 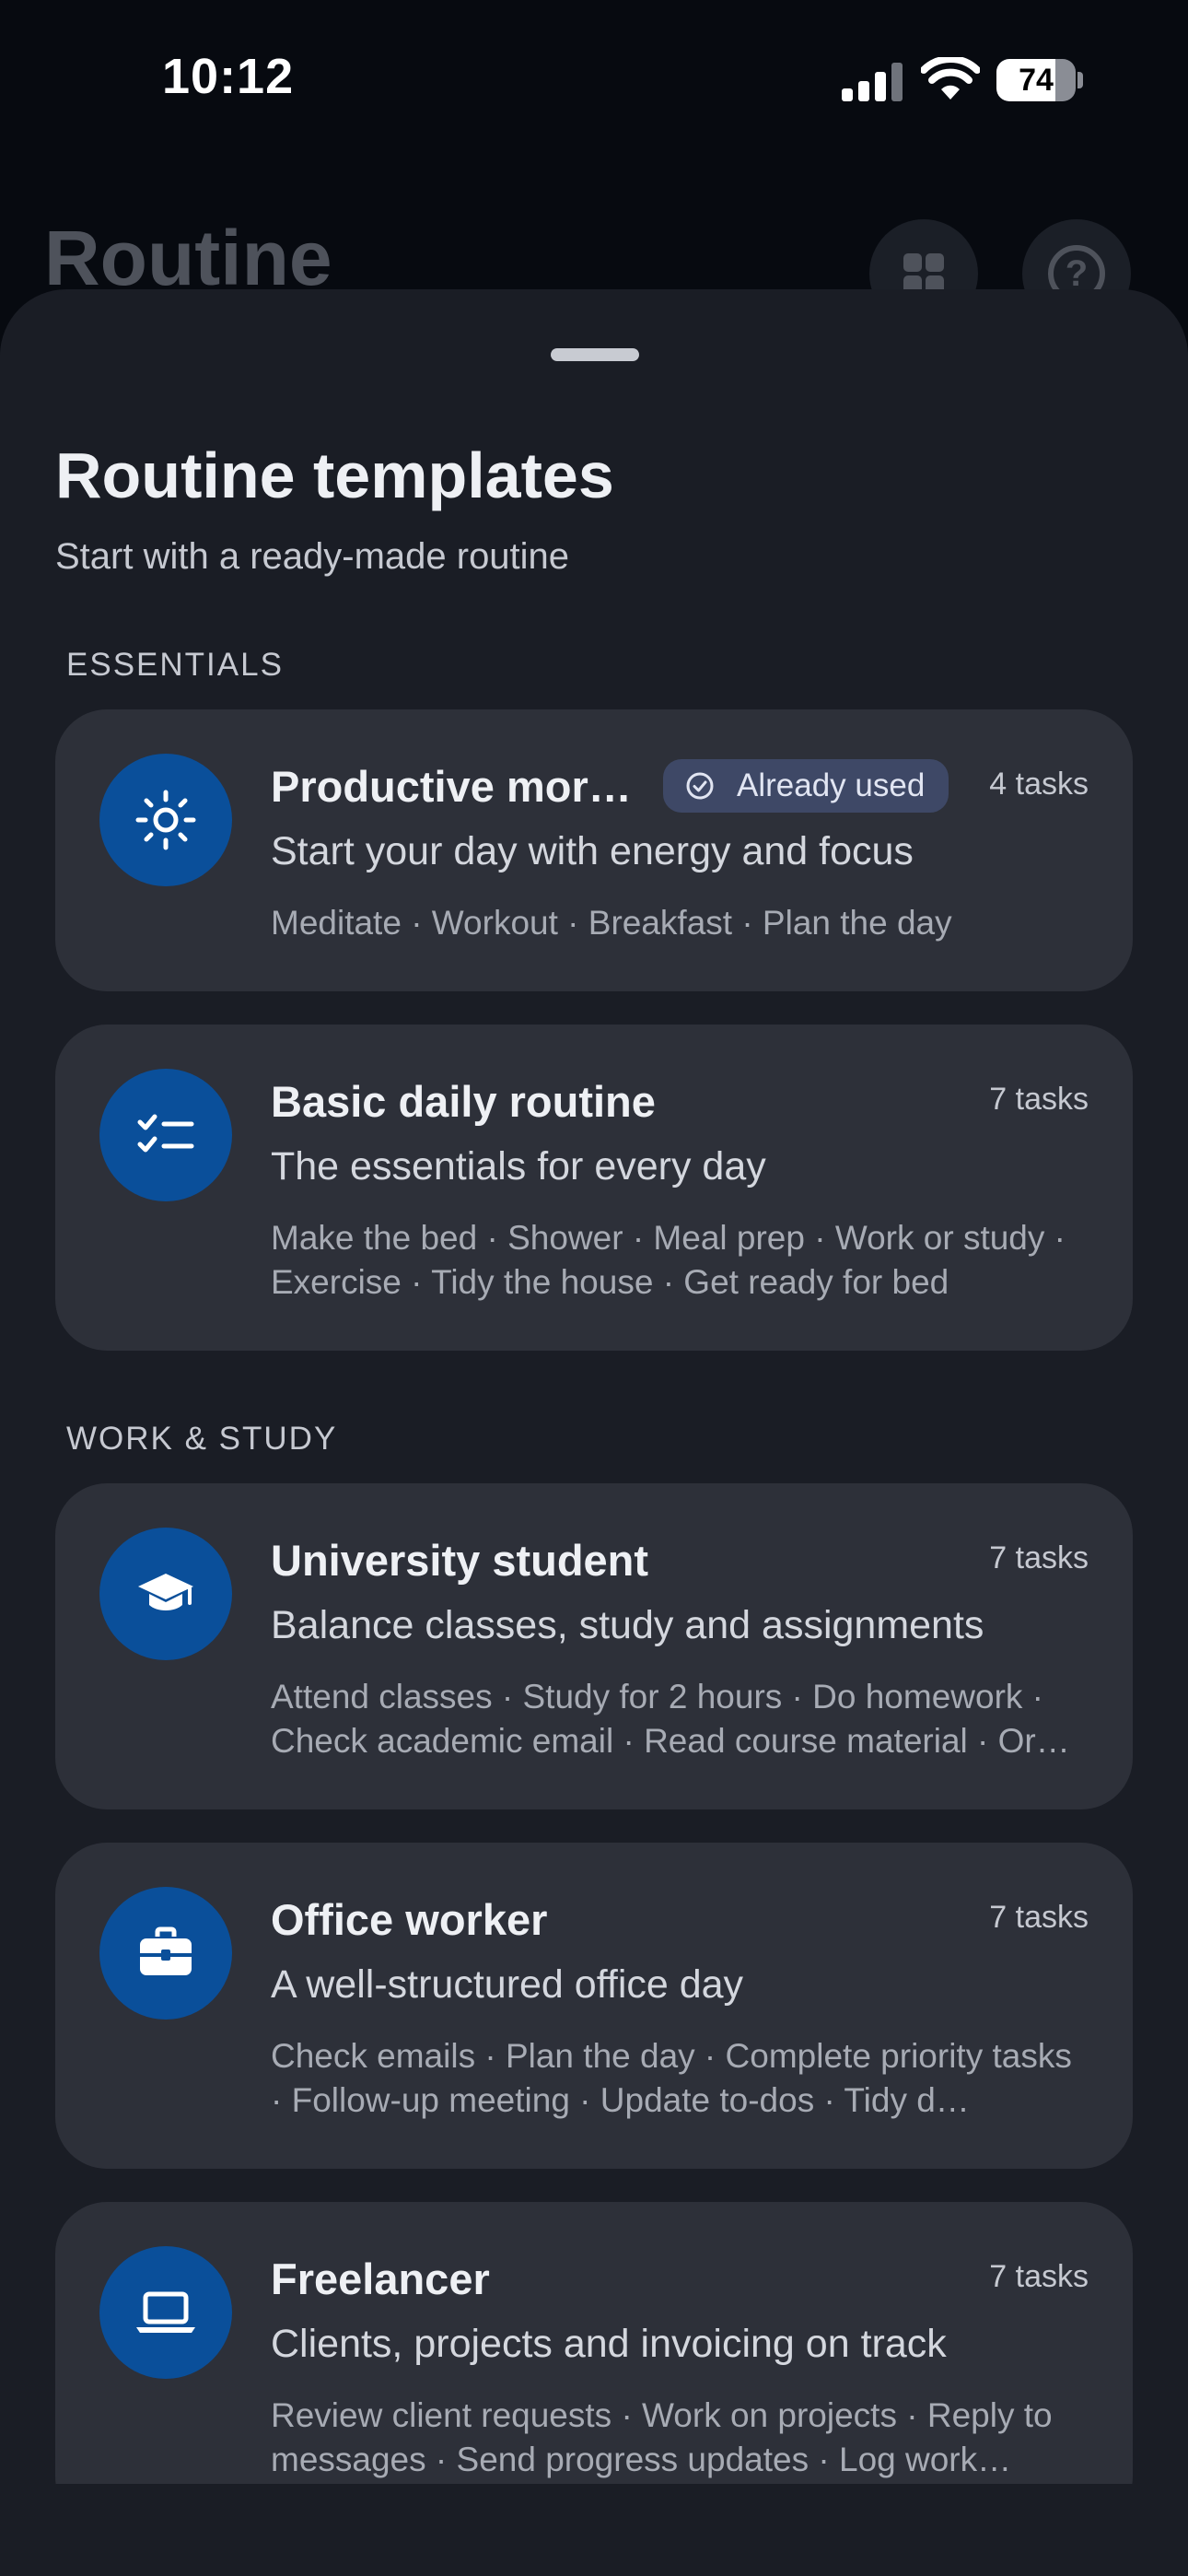 I want to click on template-title: Office worker, so click(x=410, y=1920).